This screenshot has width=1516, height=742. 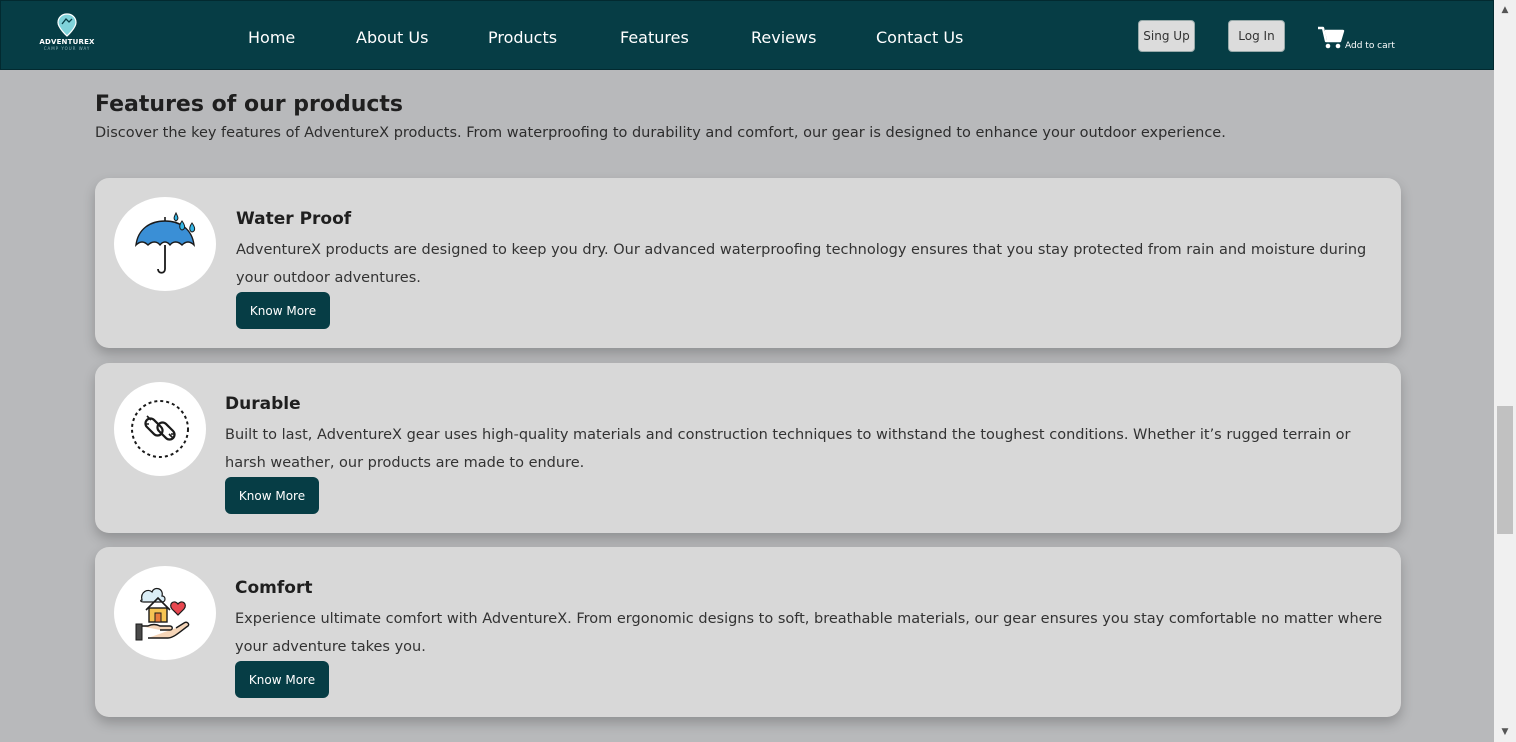 What do you see at coordinates (263, 404) in the screenshot?
I see `feature-title: Durable` at bounding box center [263, 404].